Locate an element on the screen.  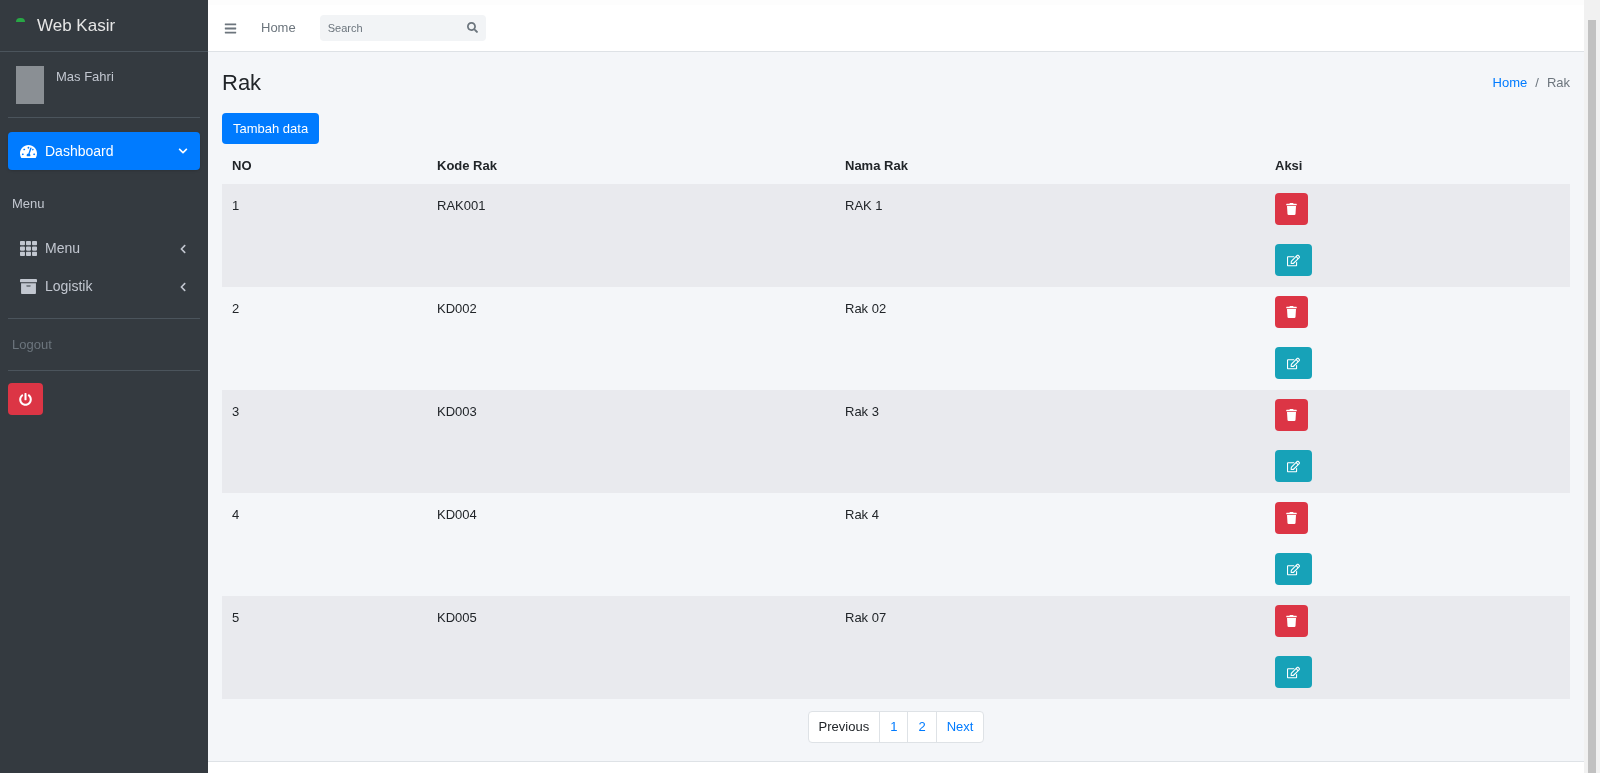
add-data-button: Tambah data is located at coordinates (271, 128).